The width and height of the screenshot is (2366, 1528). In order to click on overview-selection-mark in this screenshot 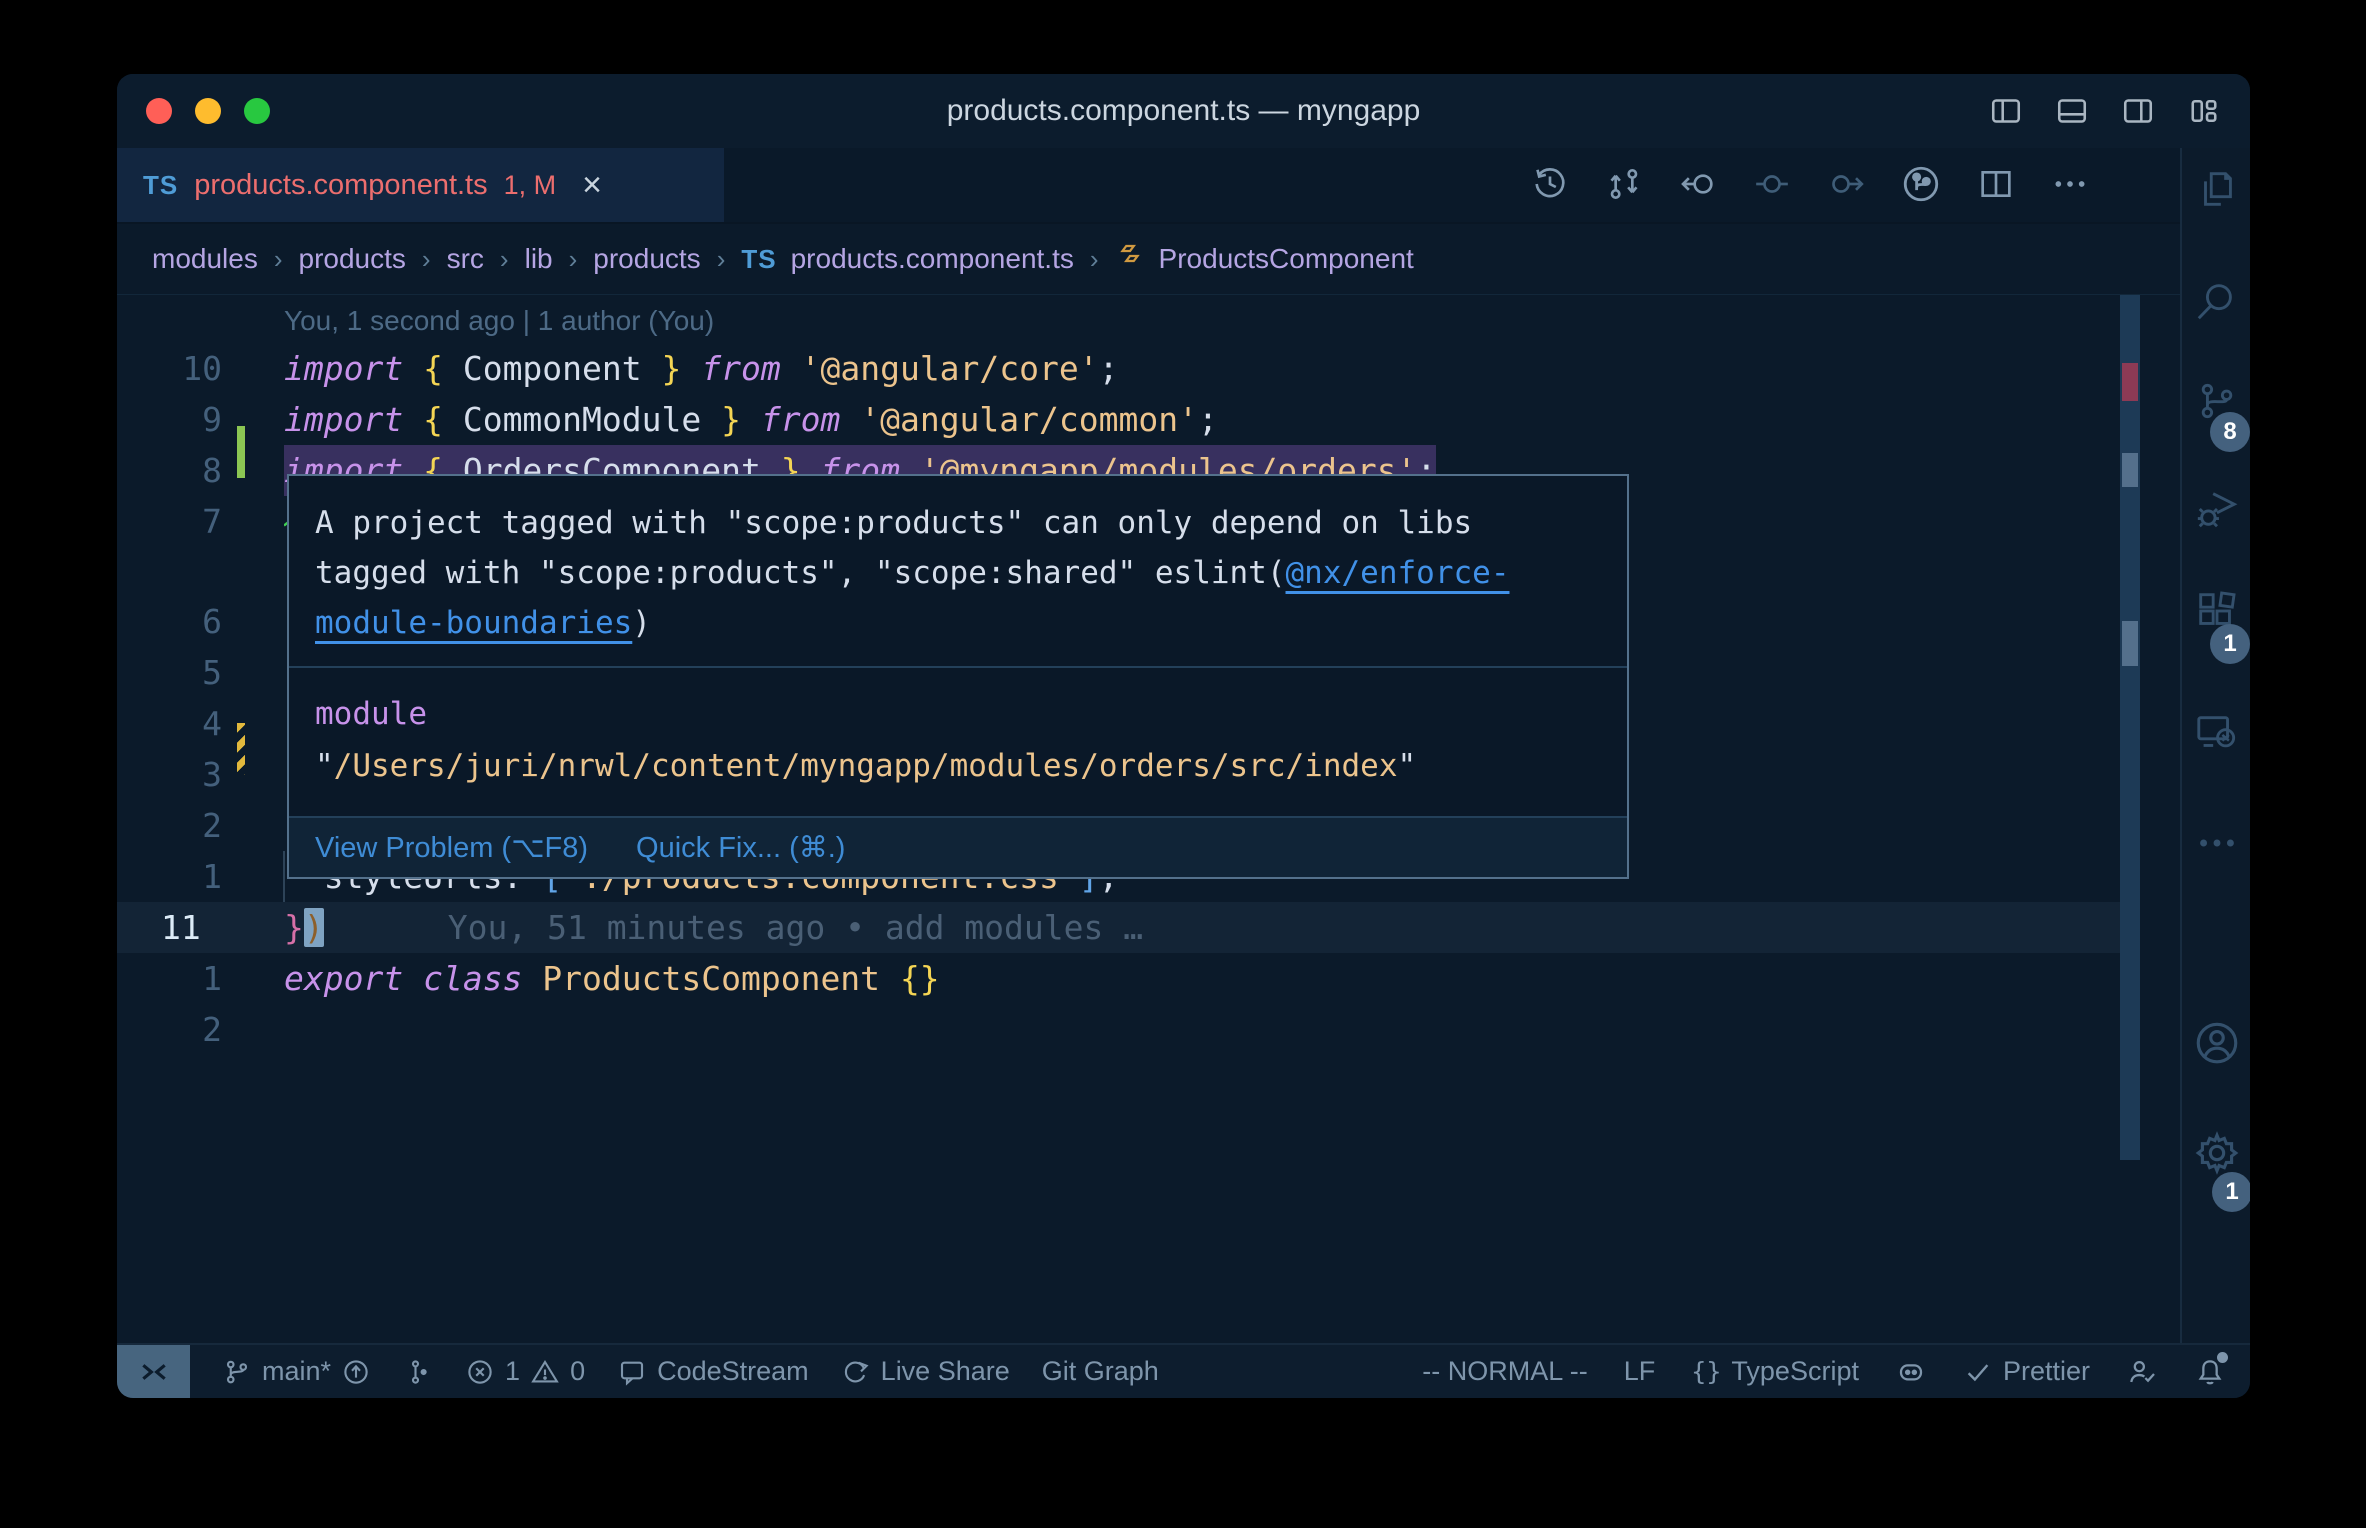, I will do `click(2130, 470)`.